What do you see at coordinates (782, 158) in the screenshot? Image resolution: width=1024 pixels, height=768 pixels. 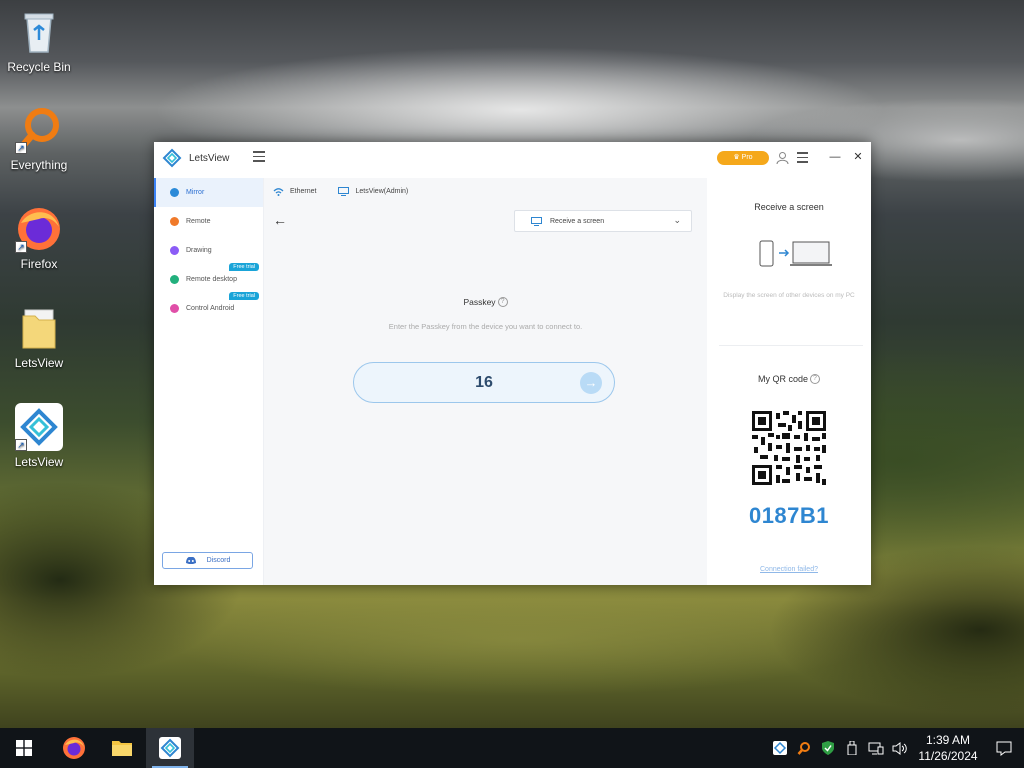 I see `user-avatar-icon` at bounding box center [782, 158].